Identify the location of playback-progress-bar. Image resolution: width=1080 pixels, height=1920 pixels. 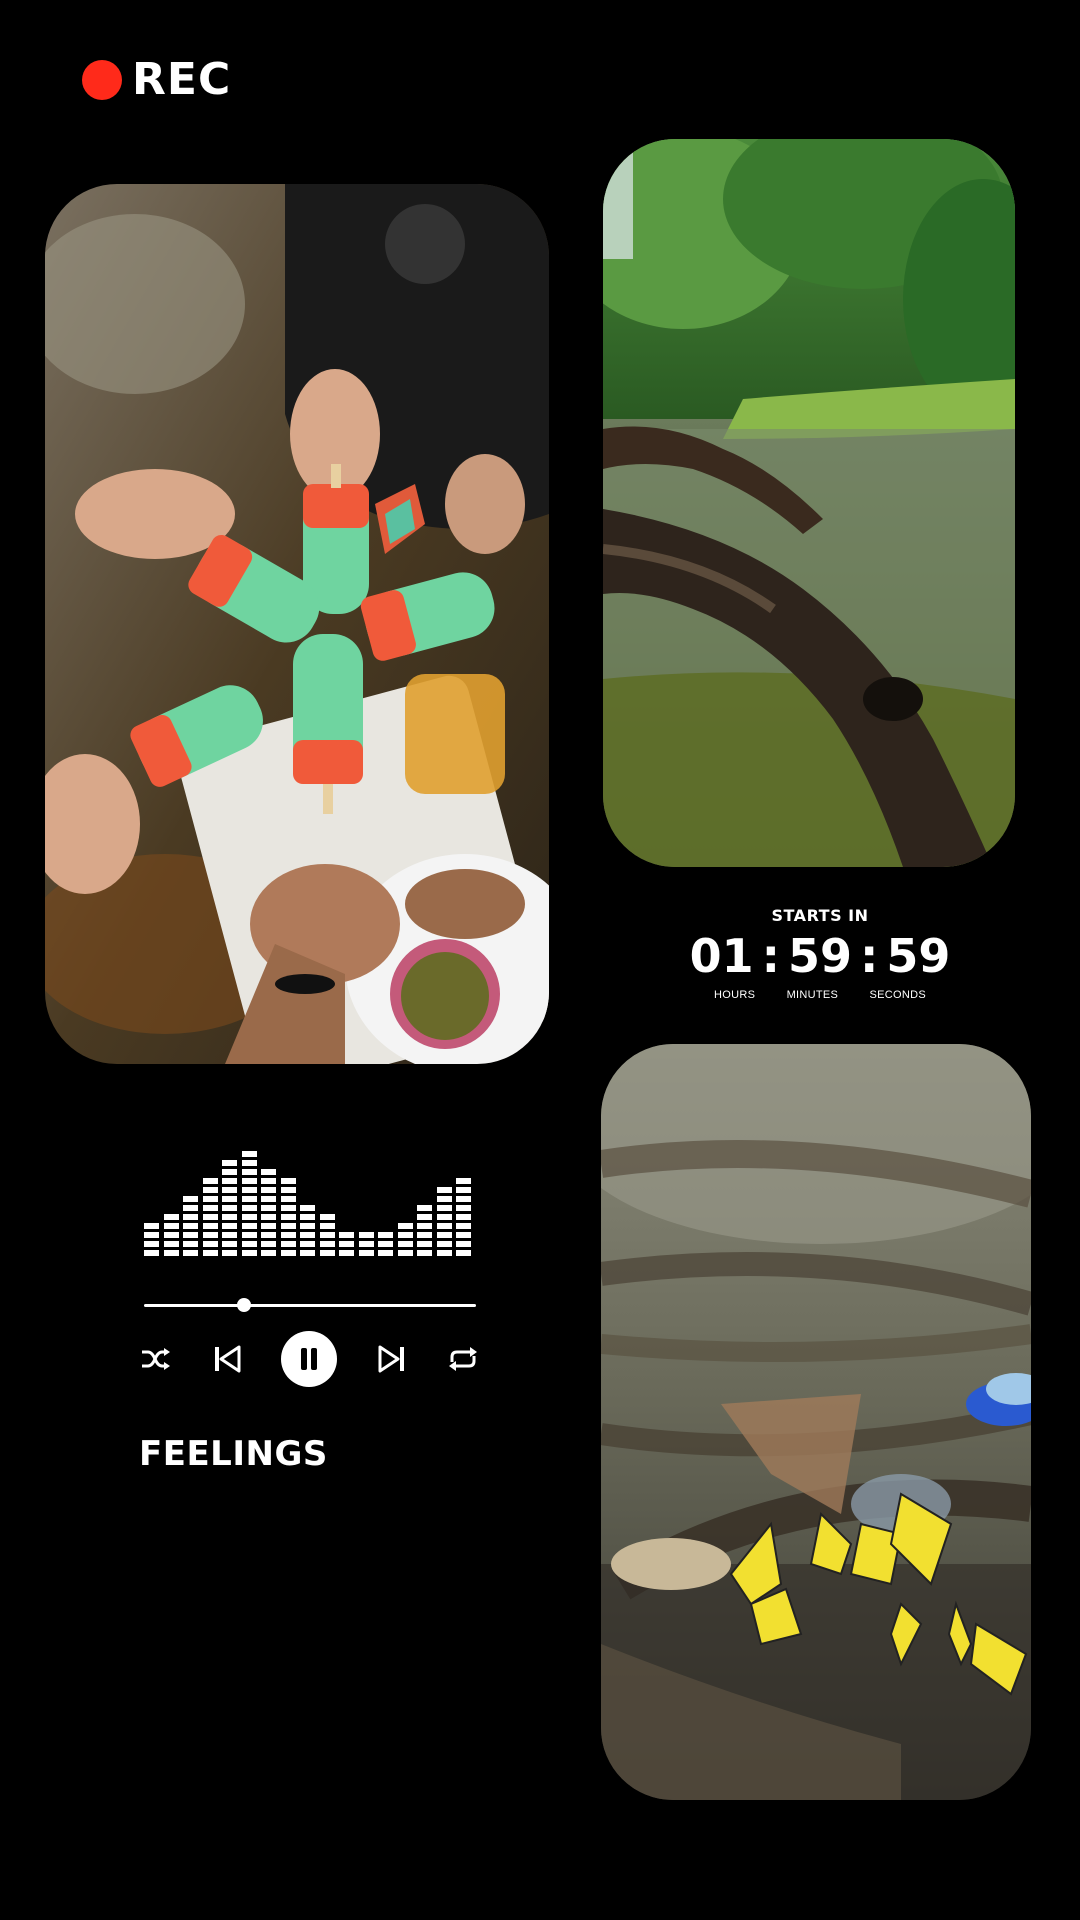
(310, 1305).